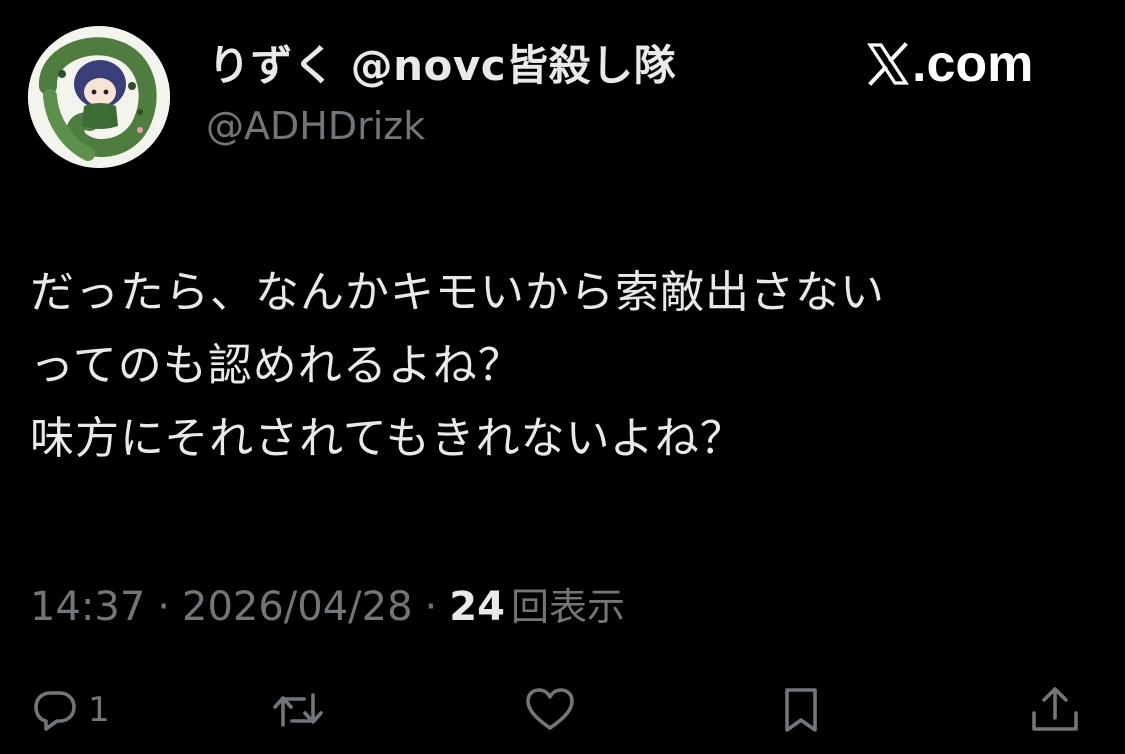 The height and width of the screenshot is (754, 1125). I want to click on tweet-time: 14:37, so click(87, 607).